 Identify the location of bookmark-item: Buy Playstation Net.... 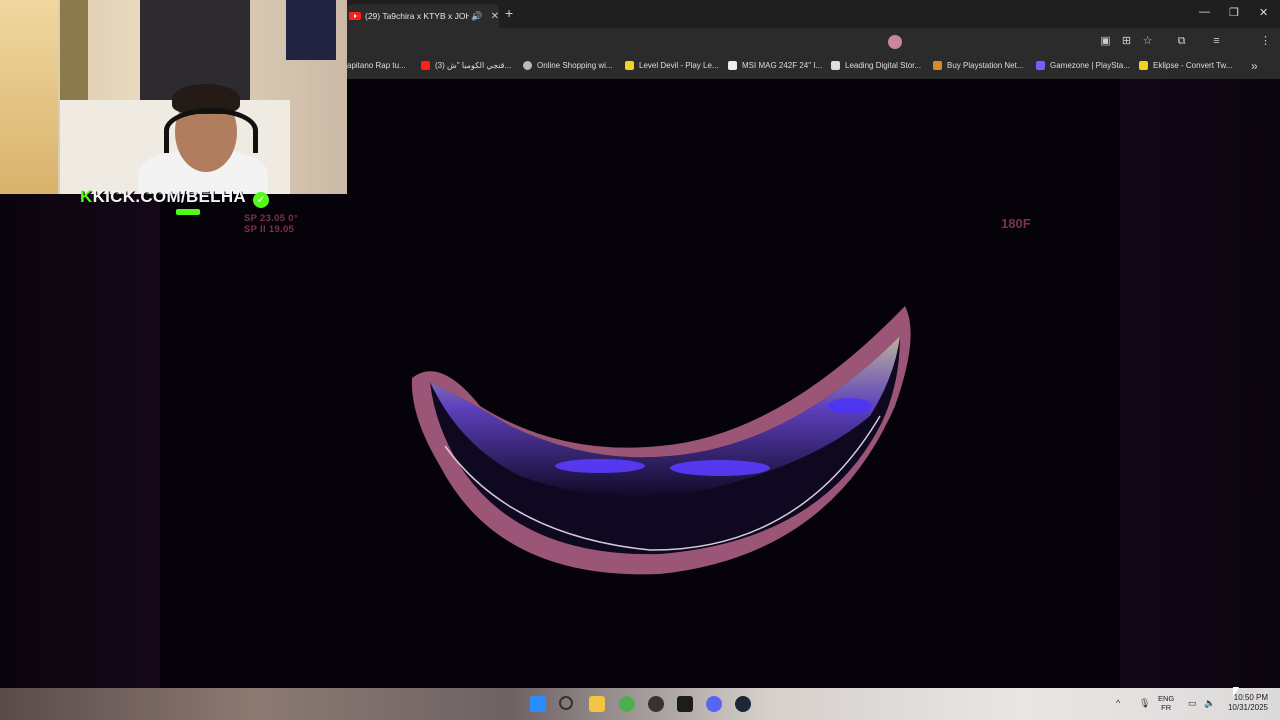
(978, 65).